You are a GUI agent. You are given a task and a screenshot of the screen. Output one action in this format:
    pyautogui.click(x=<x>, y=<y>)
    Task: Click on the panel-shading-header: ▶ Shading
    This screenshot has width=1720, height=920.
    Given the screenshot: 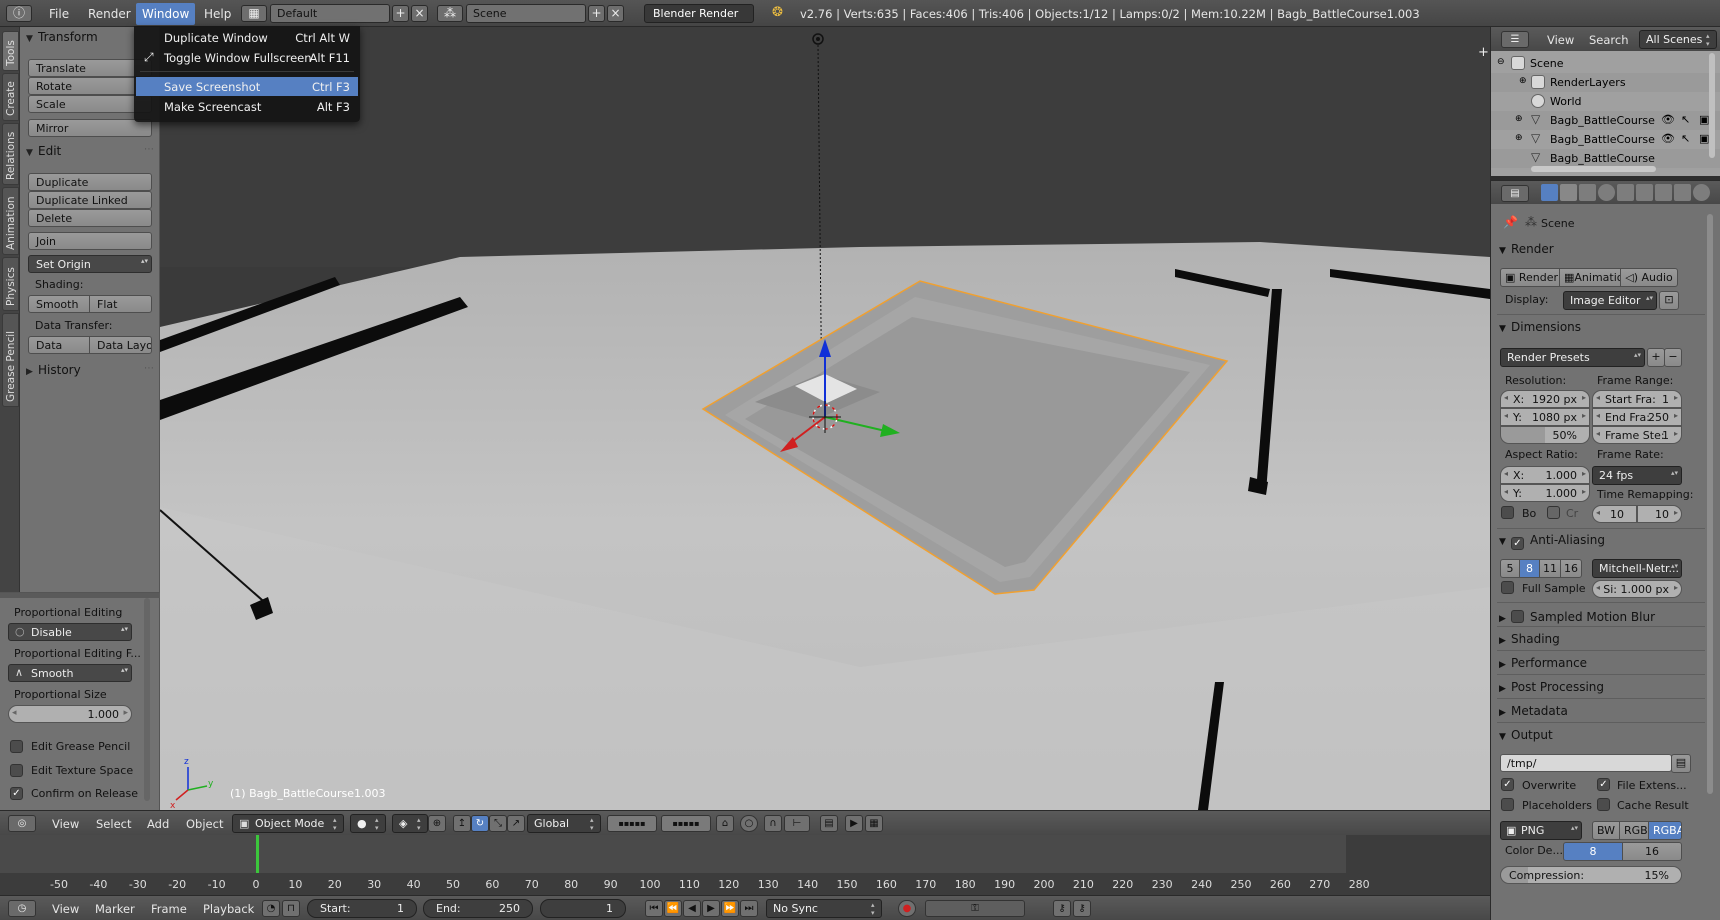 What is the action you would take?
    pyautogui.click(x=1600, y=642)
    